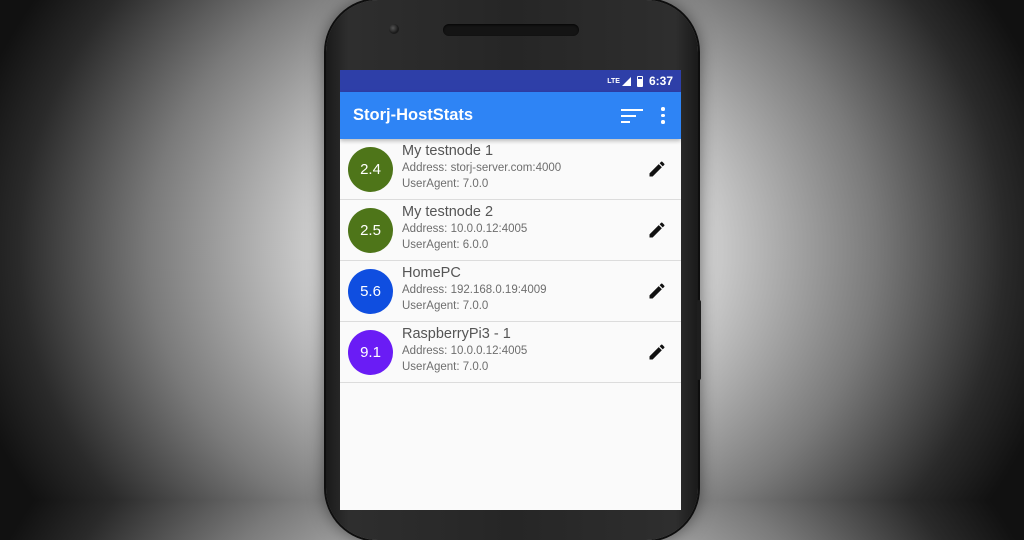 This screenshot has width=1024, height=540. I want to click on score-value: 2.4, so click(370, 169).